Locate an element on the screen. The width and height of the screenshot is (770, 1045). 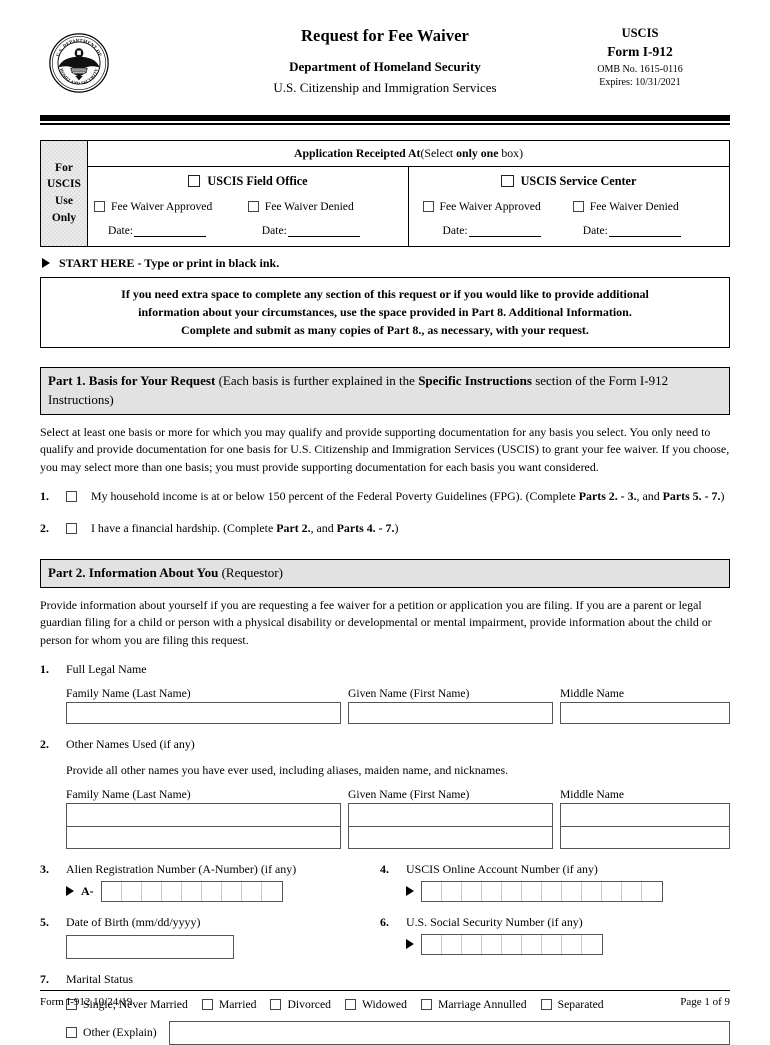
field-office-denied-date: Date: is located at coordinates (325, 230).